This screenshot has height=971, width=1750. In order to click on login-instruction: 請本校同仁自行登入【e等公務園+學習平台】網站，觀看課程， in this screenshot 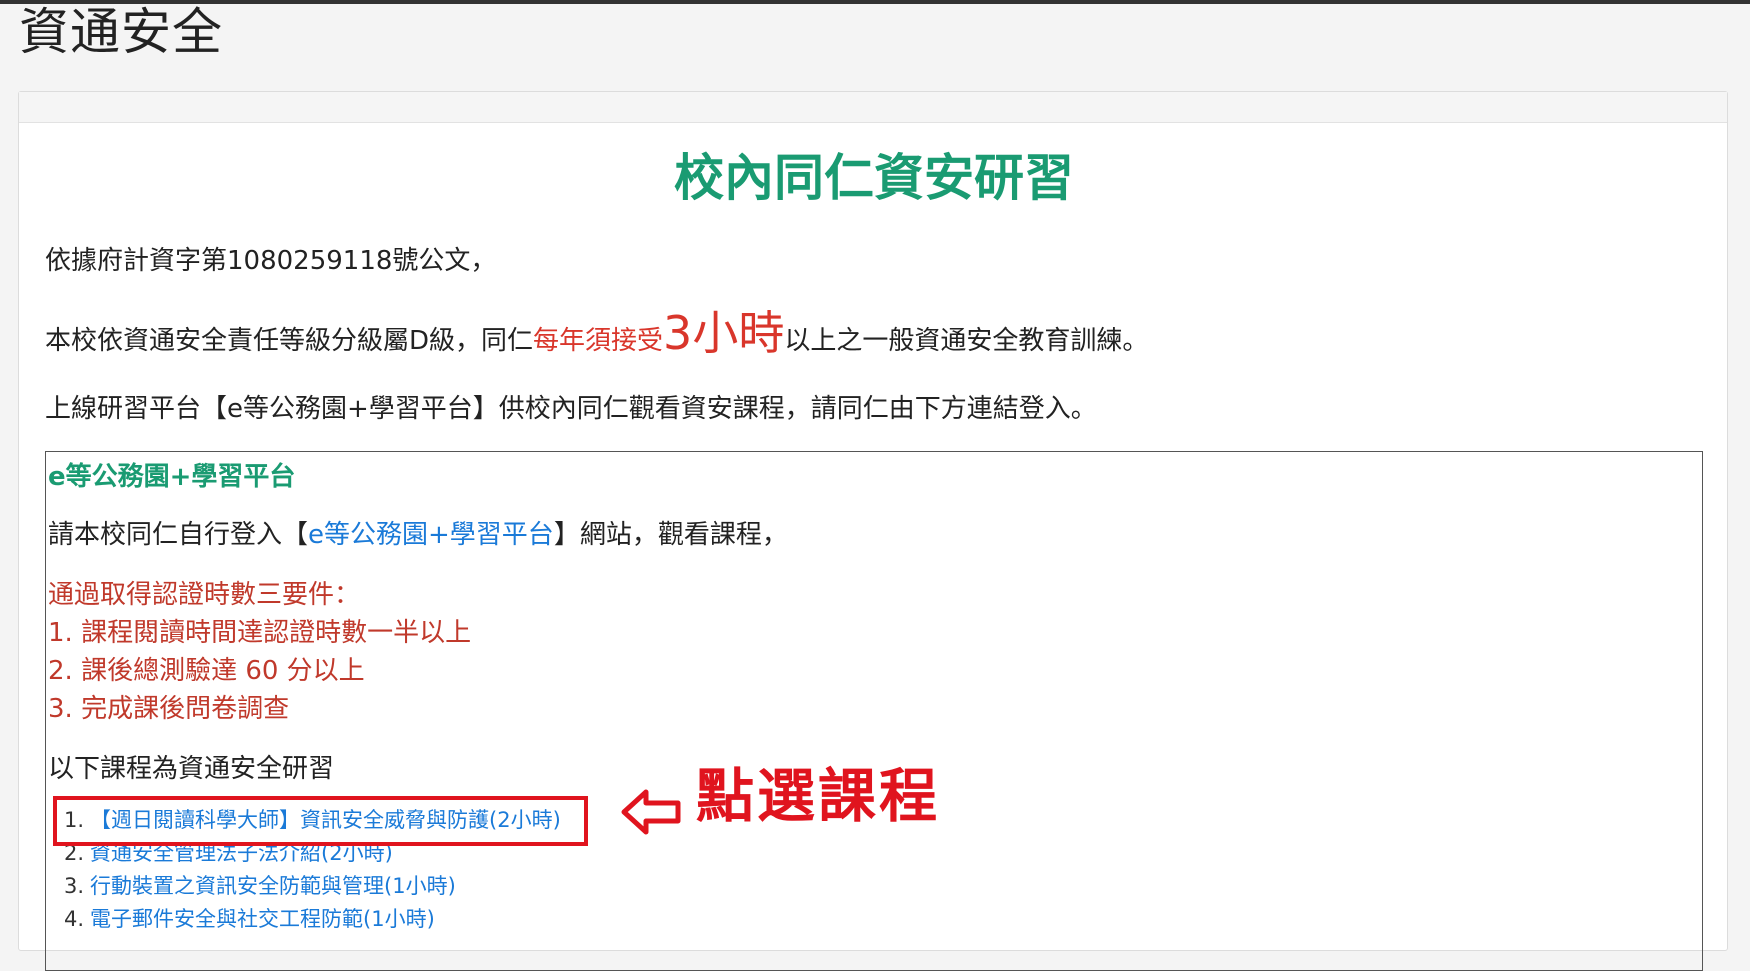, I will do `click(418, 535)`.